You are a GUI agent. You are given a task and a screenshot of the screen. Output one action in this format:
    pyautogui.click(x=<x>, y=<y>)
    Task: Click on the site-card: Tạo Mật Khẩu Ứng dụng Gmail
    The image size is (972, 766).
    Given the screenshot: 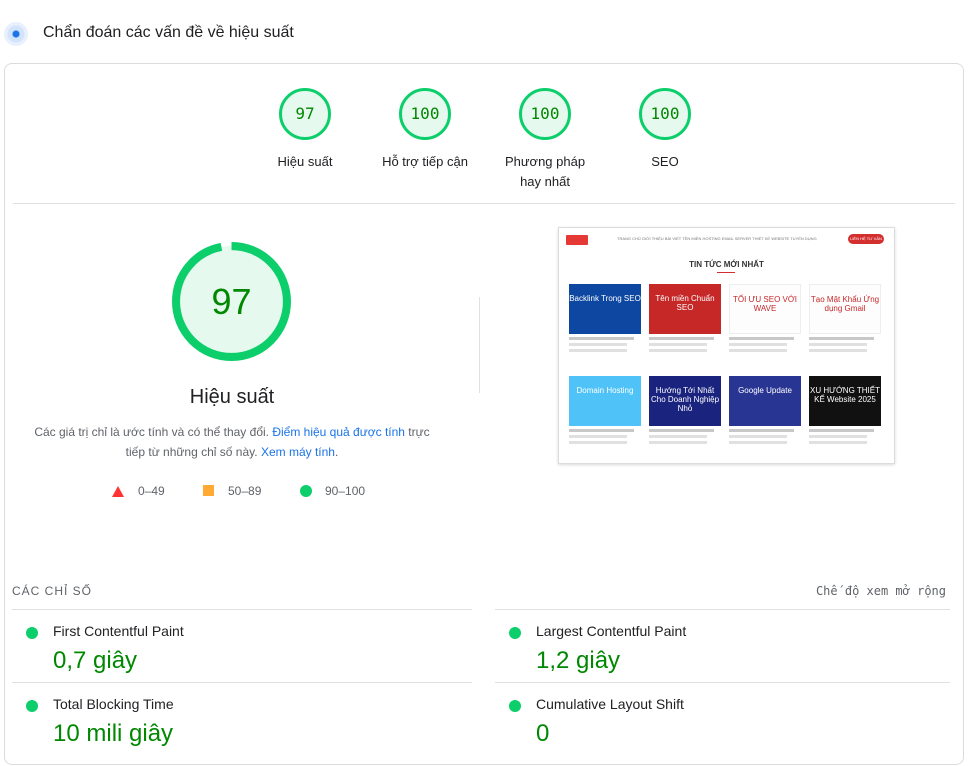 What is the action you would take?
    pyautogui.click(x=845, y=318)
    